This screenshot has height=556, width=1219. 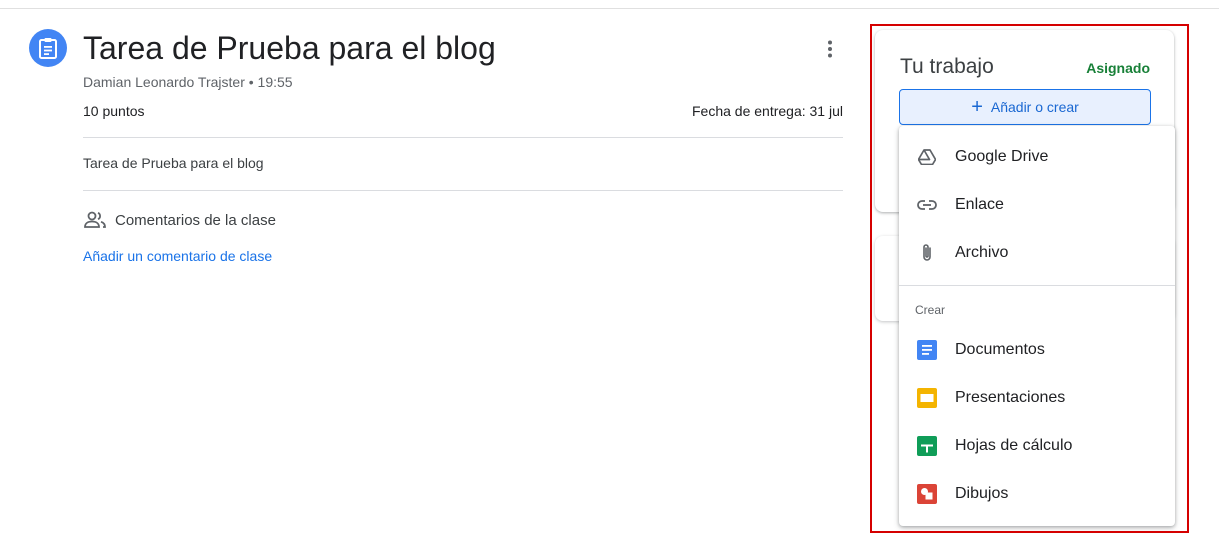 I want to click on assignment-meta: Damian Leonardo Trajster • 19:55, so click(x=188, y=82).